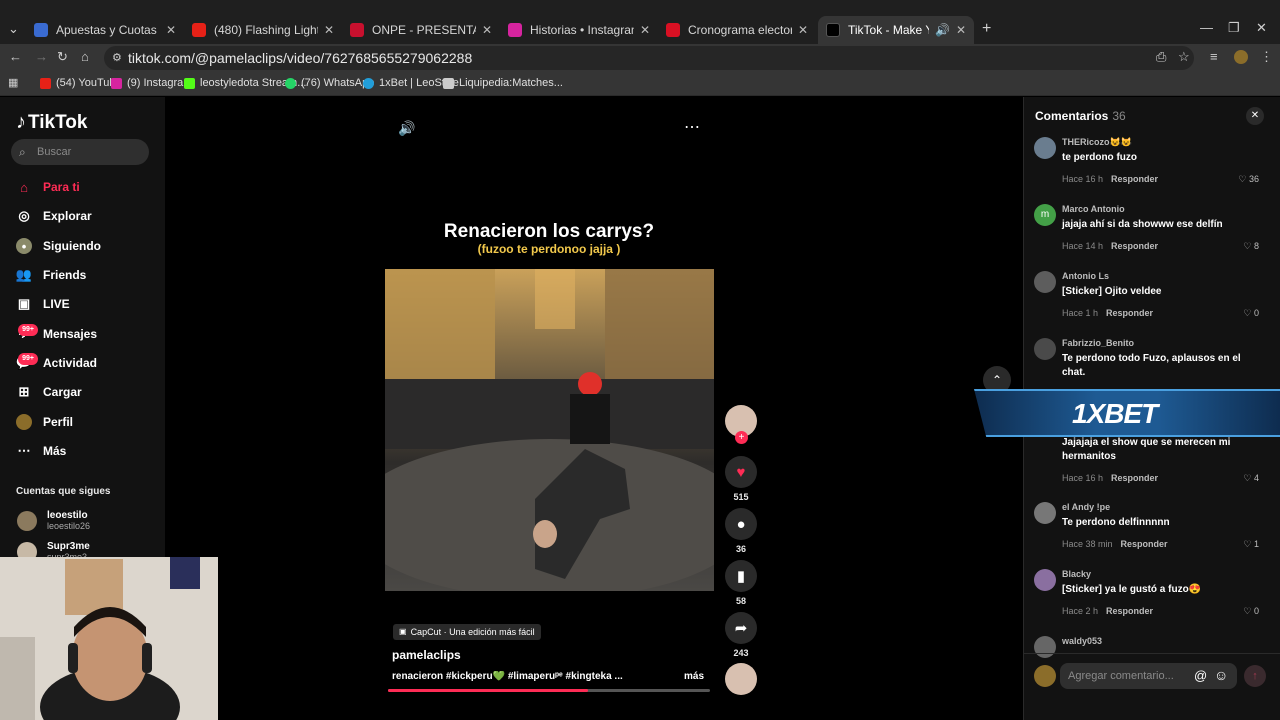  I want to click on nav-for-you: ⌂ Para ti, so click(48, 187).